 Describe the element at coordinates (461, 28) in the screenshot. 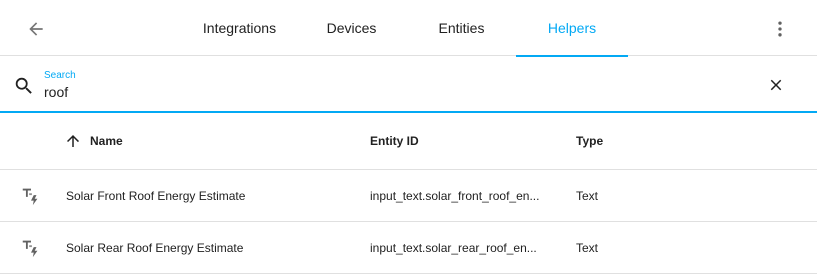

I see `tab-entities: Entities` at that location.